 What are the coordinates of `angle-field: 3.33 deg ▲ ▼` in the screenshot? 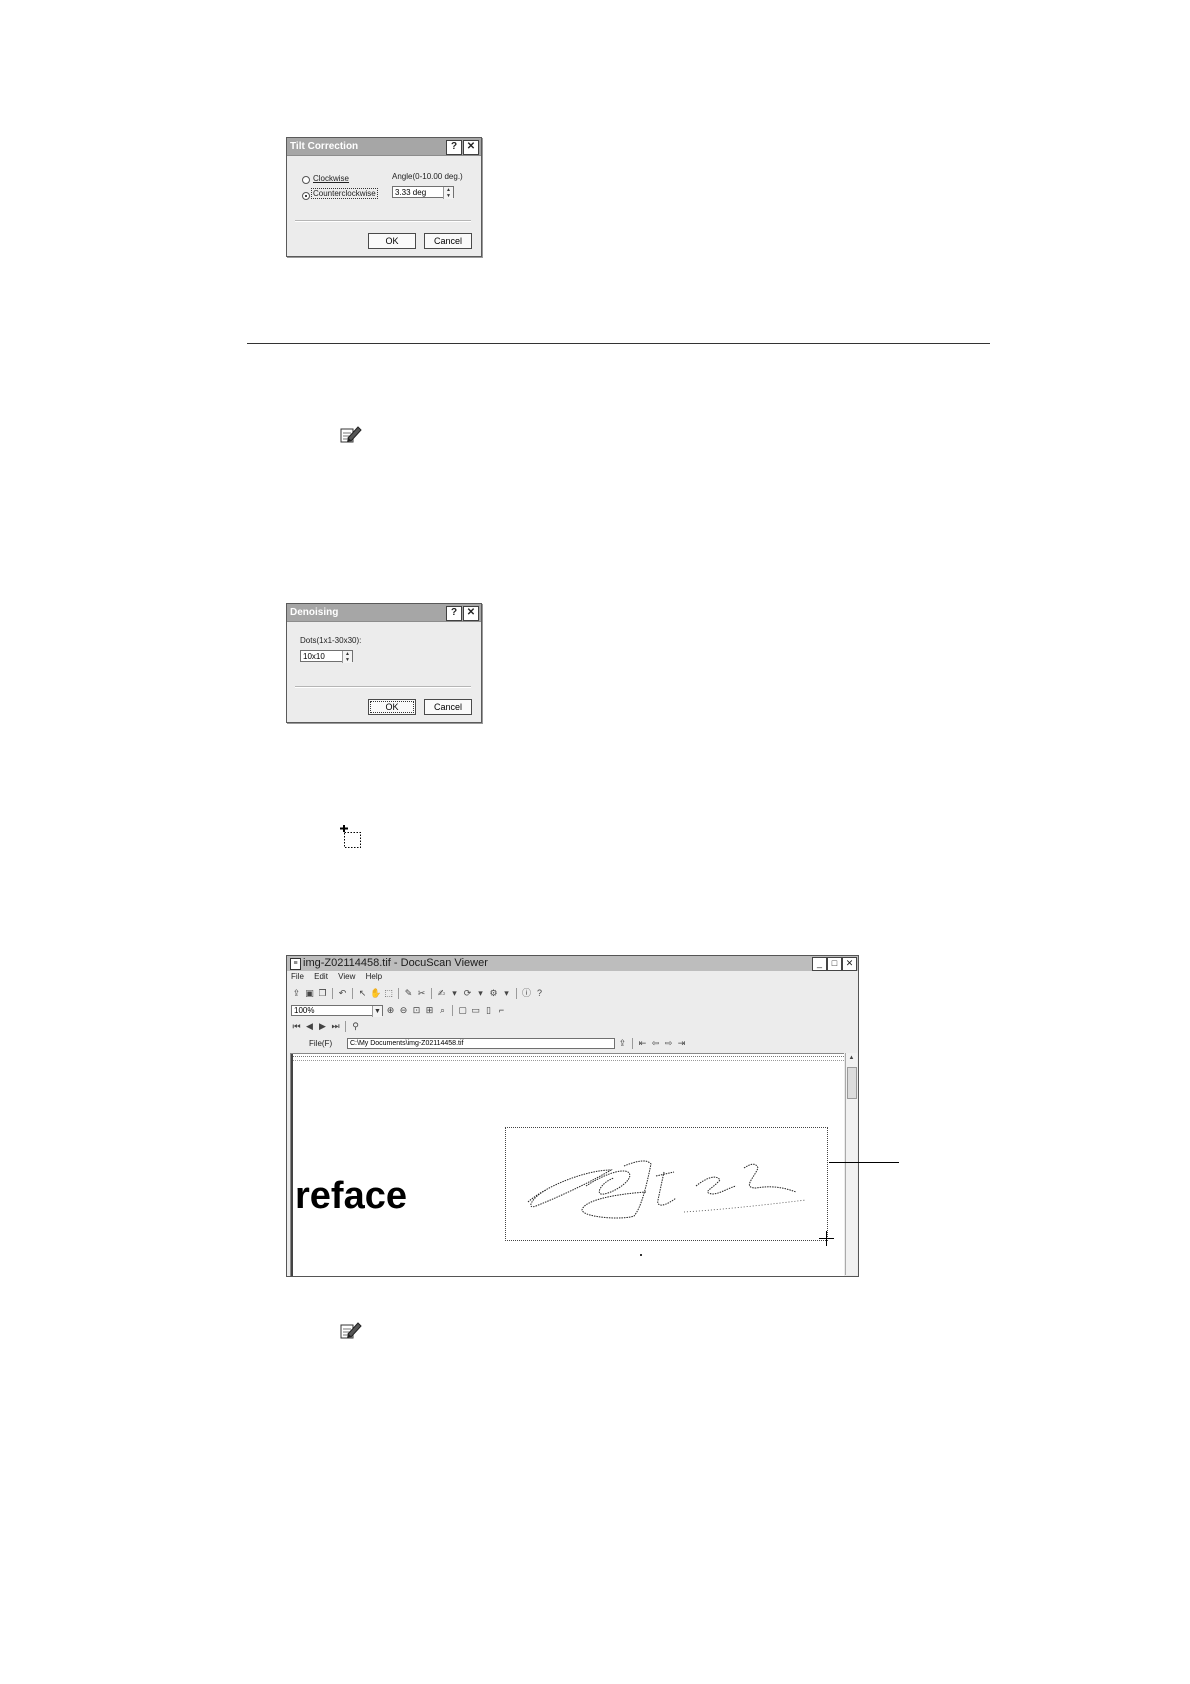 It's located at (423, 192).